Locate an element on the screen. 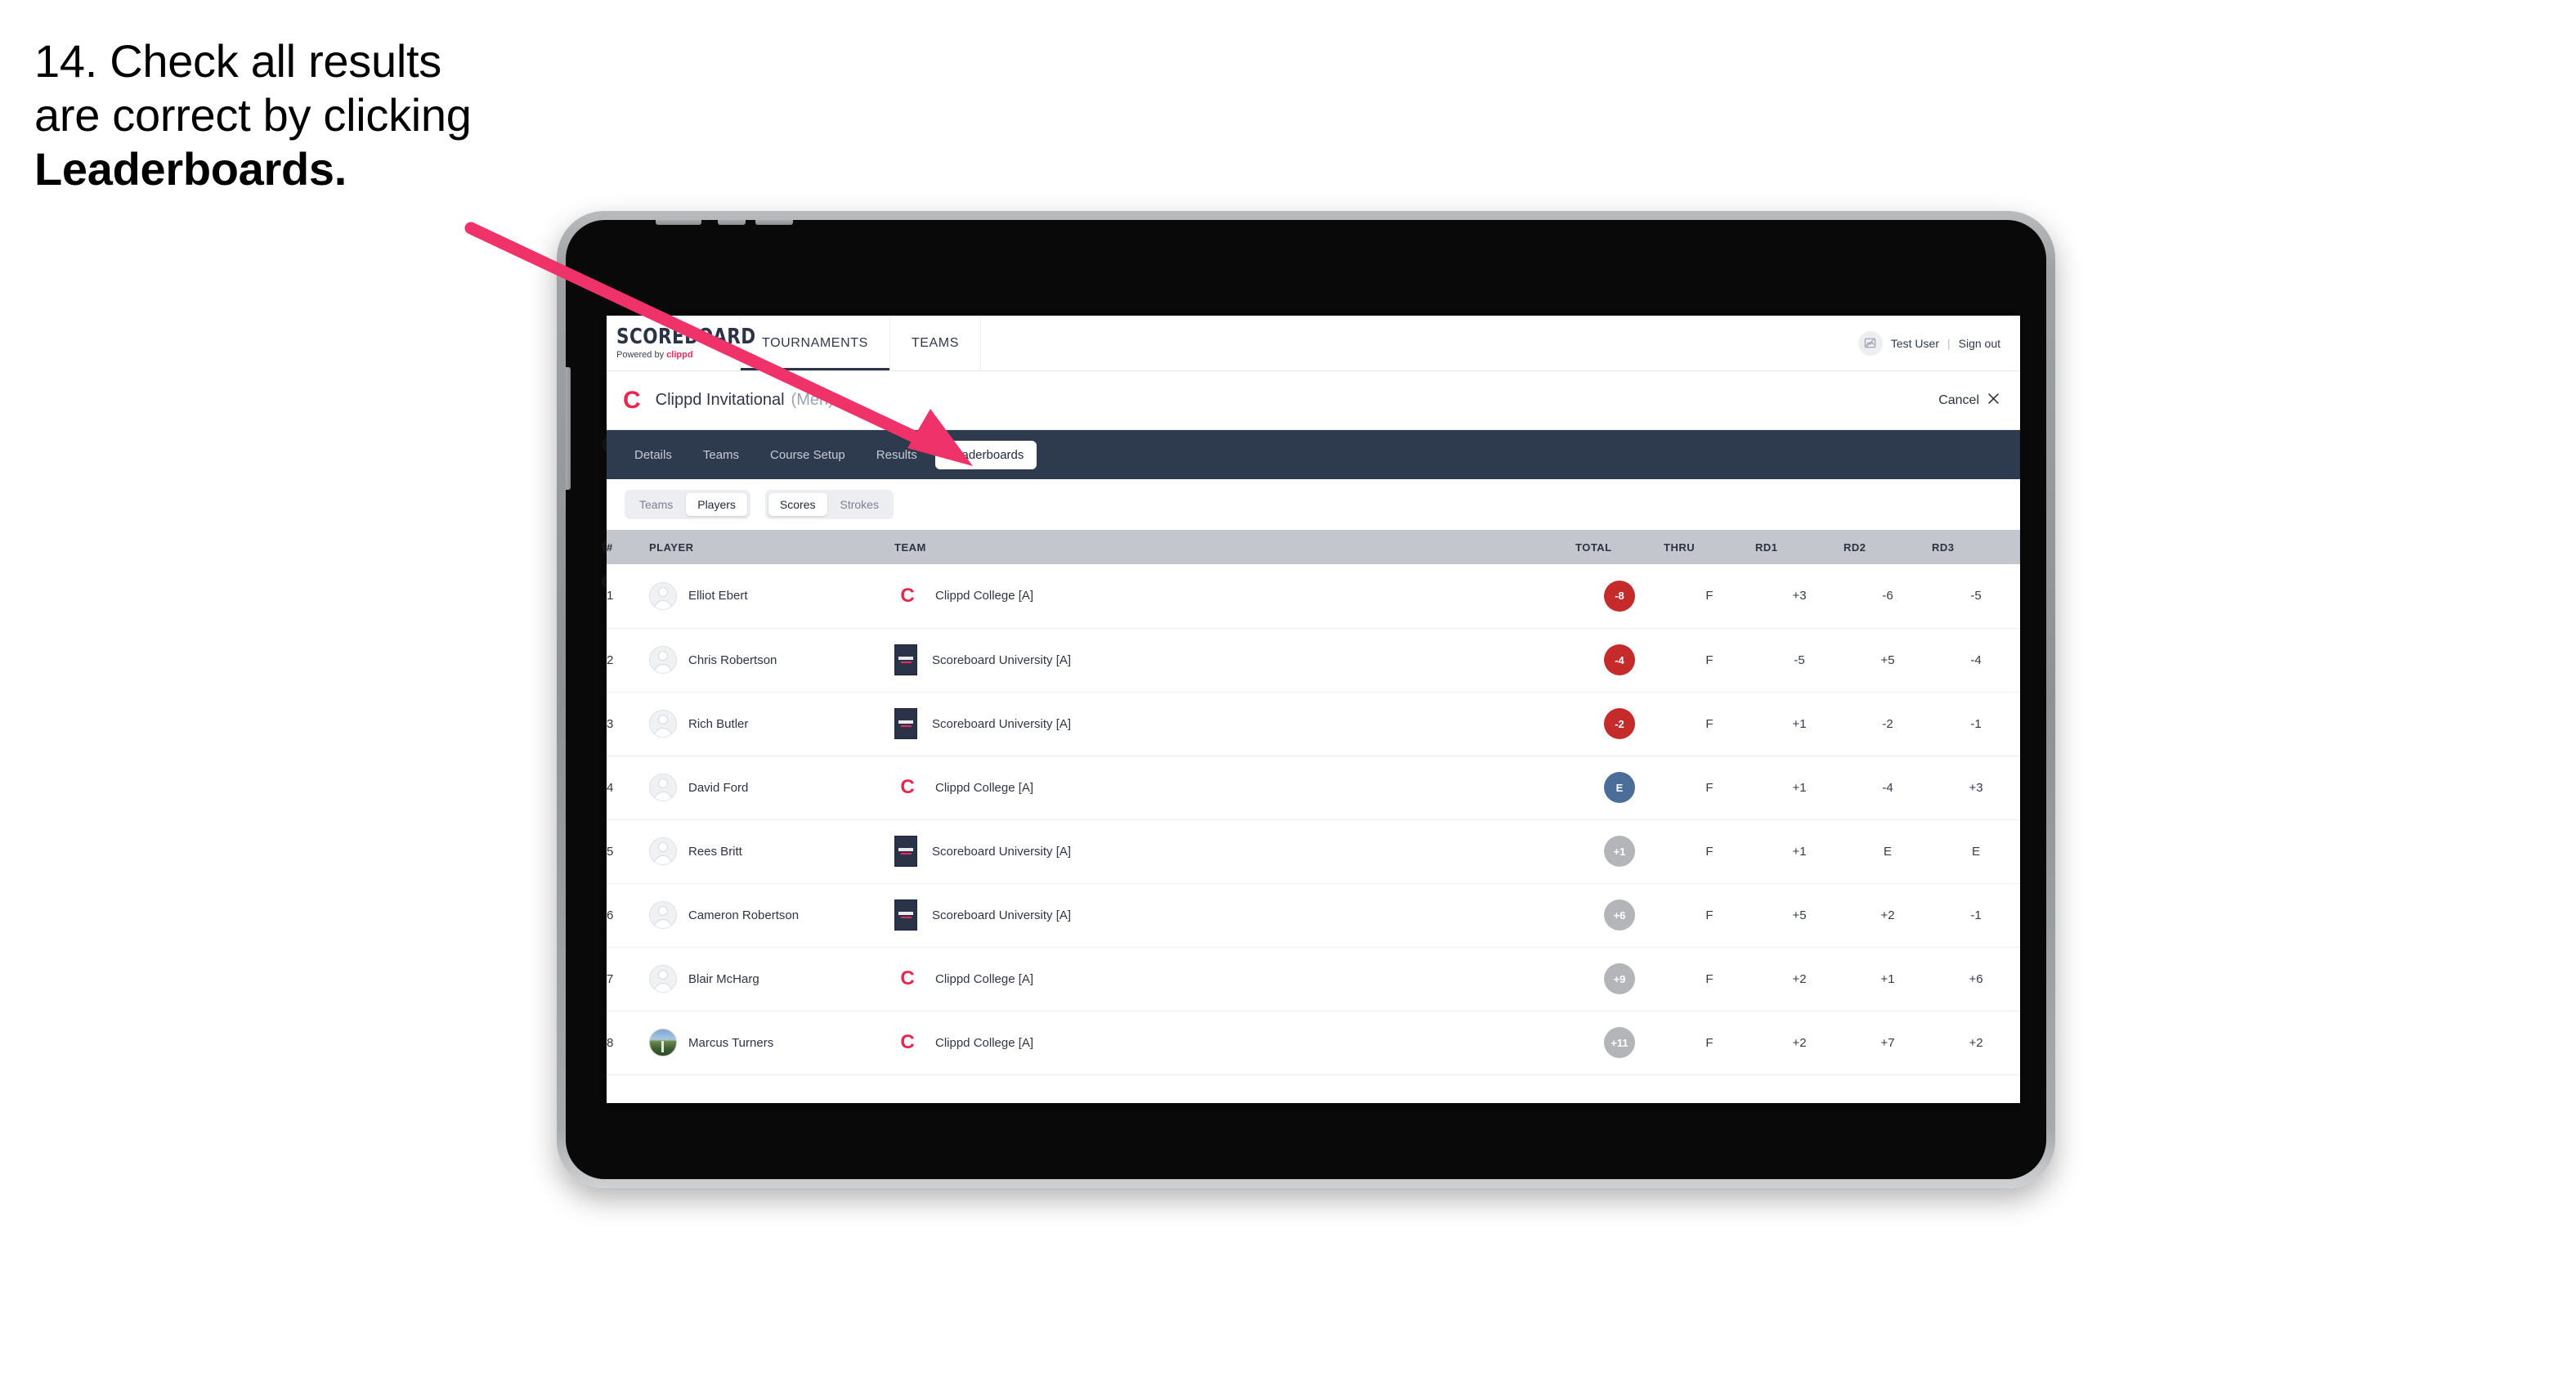 This screenshot has width=2576, height=1386. status-badge: -8 is located at coordinates (1619, 596).